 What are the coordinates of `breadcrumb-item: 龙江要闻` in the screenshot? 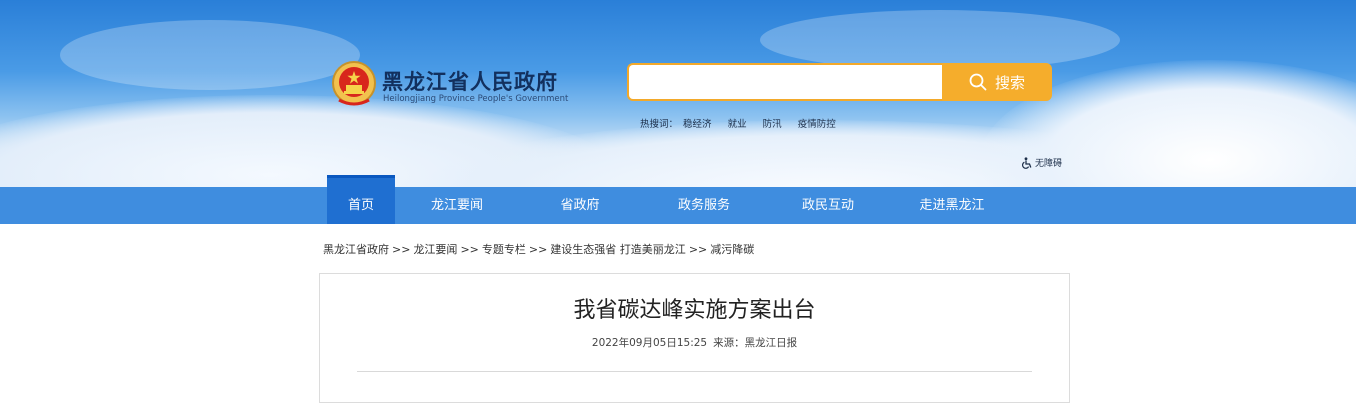 It's located at (435, 249).